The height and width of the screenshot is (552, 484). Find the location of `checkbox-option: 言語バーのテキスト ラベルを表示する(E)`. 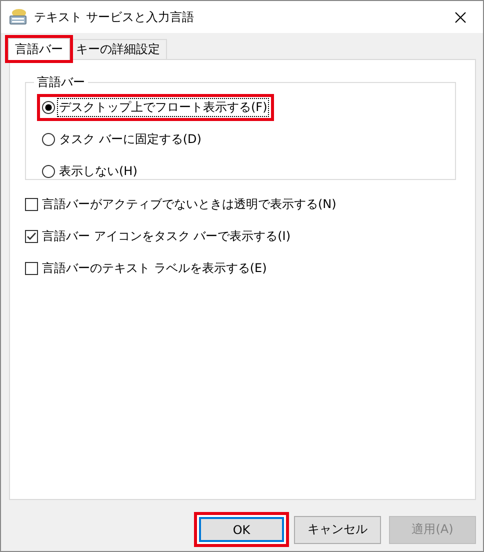

checkbox-option: 言語バーのテキスト ラベルを表示する(E) is located at coordinates (146, 268).